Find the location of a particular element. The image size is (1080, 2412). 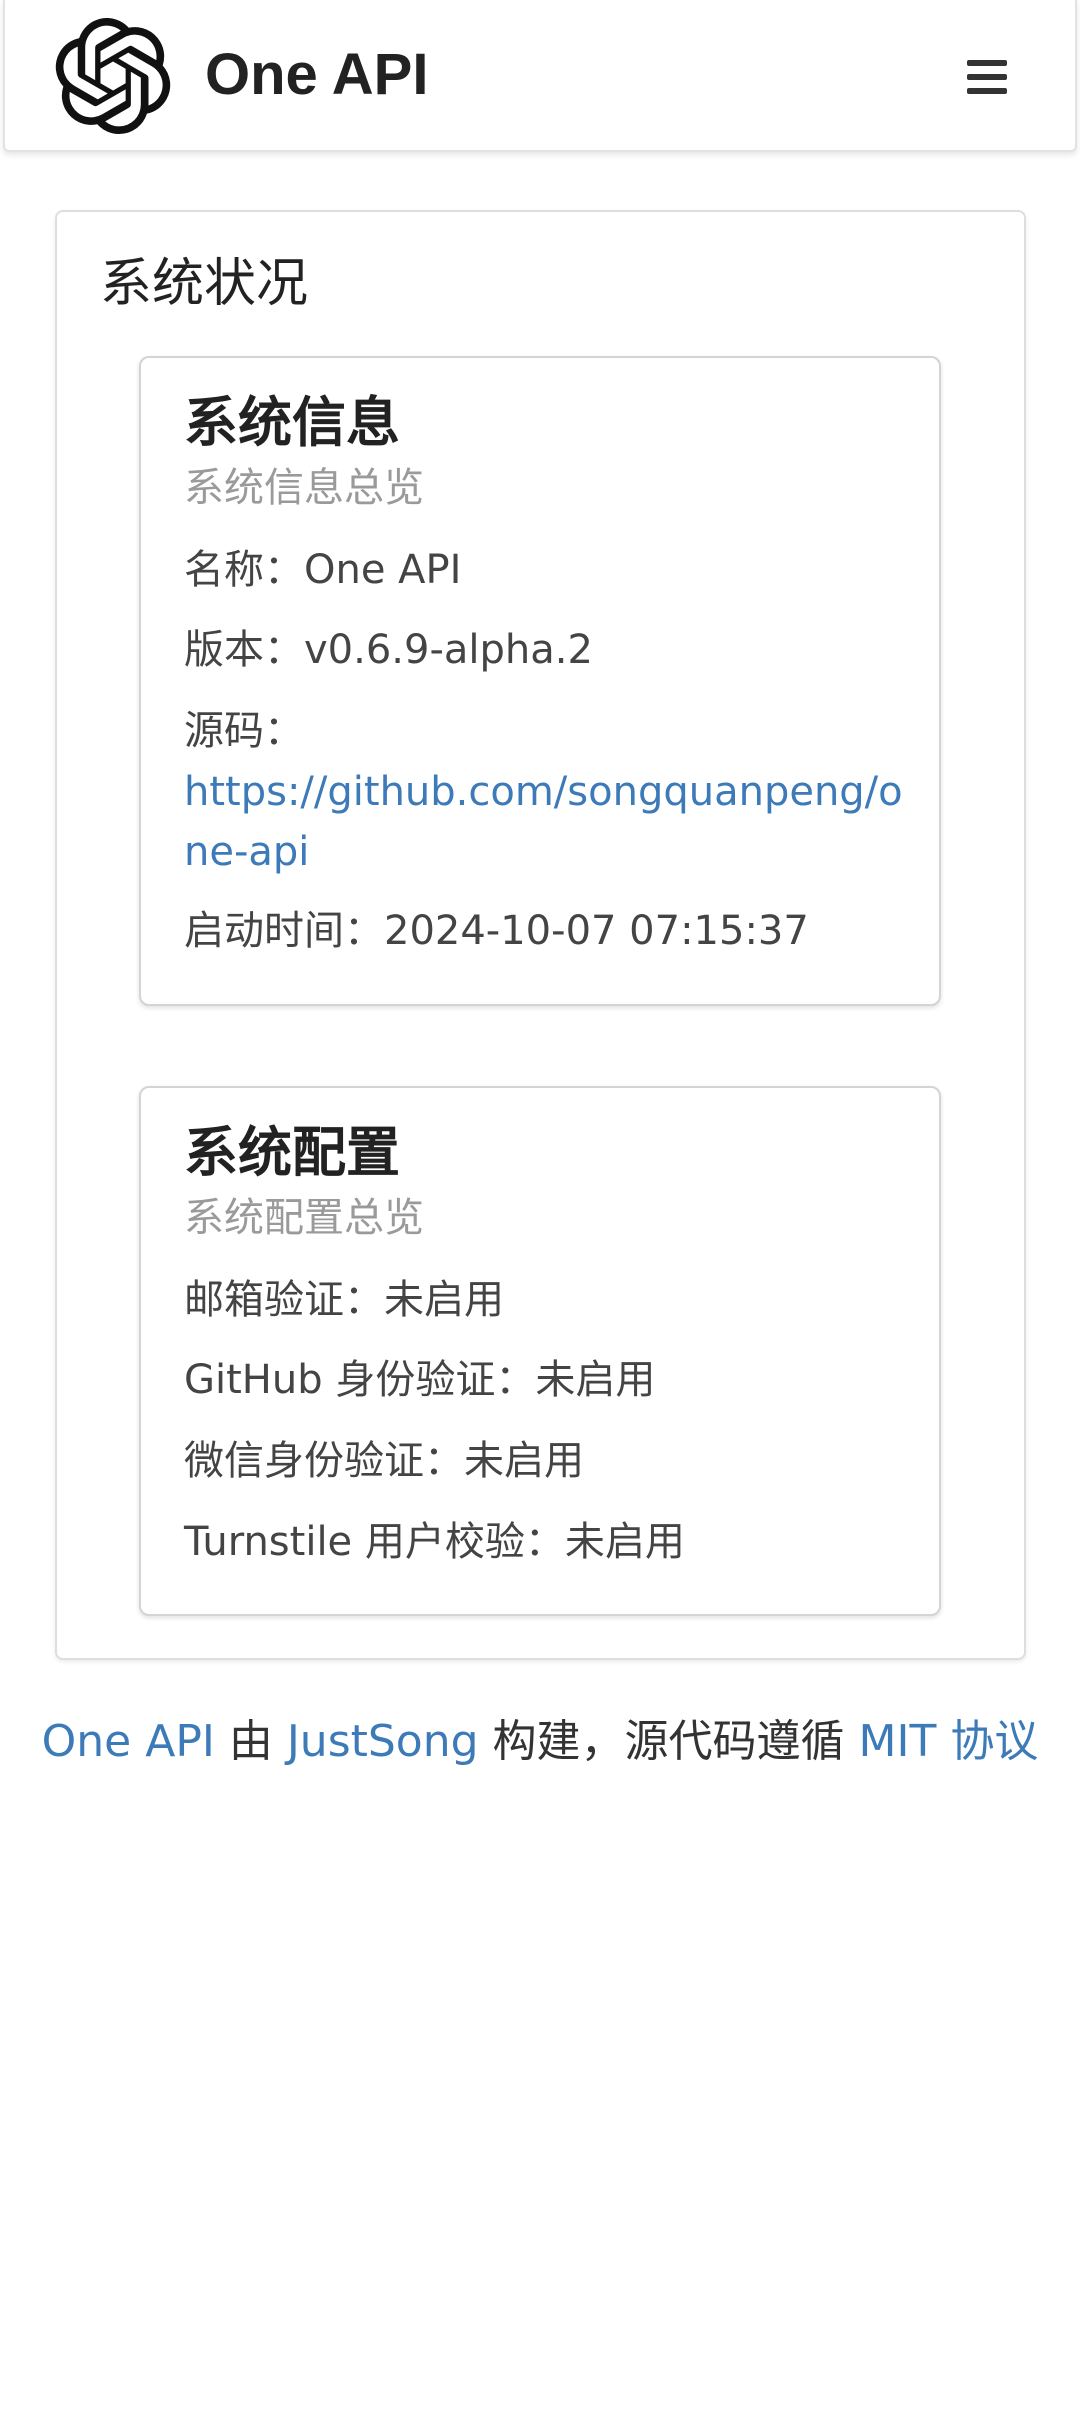

footer: One API 由 JustSong 构建，源代码遵循 MIT 协议 is located at coordinates (540, 1742).